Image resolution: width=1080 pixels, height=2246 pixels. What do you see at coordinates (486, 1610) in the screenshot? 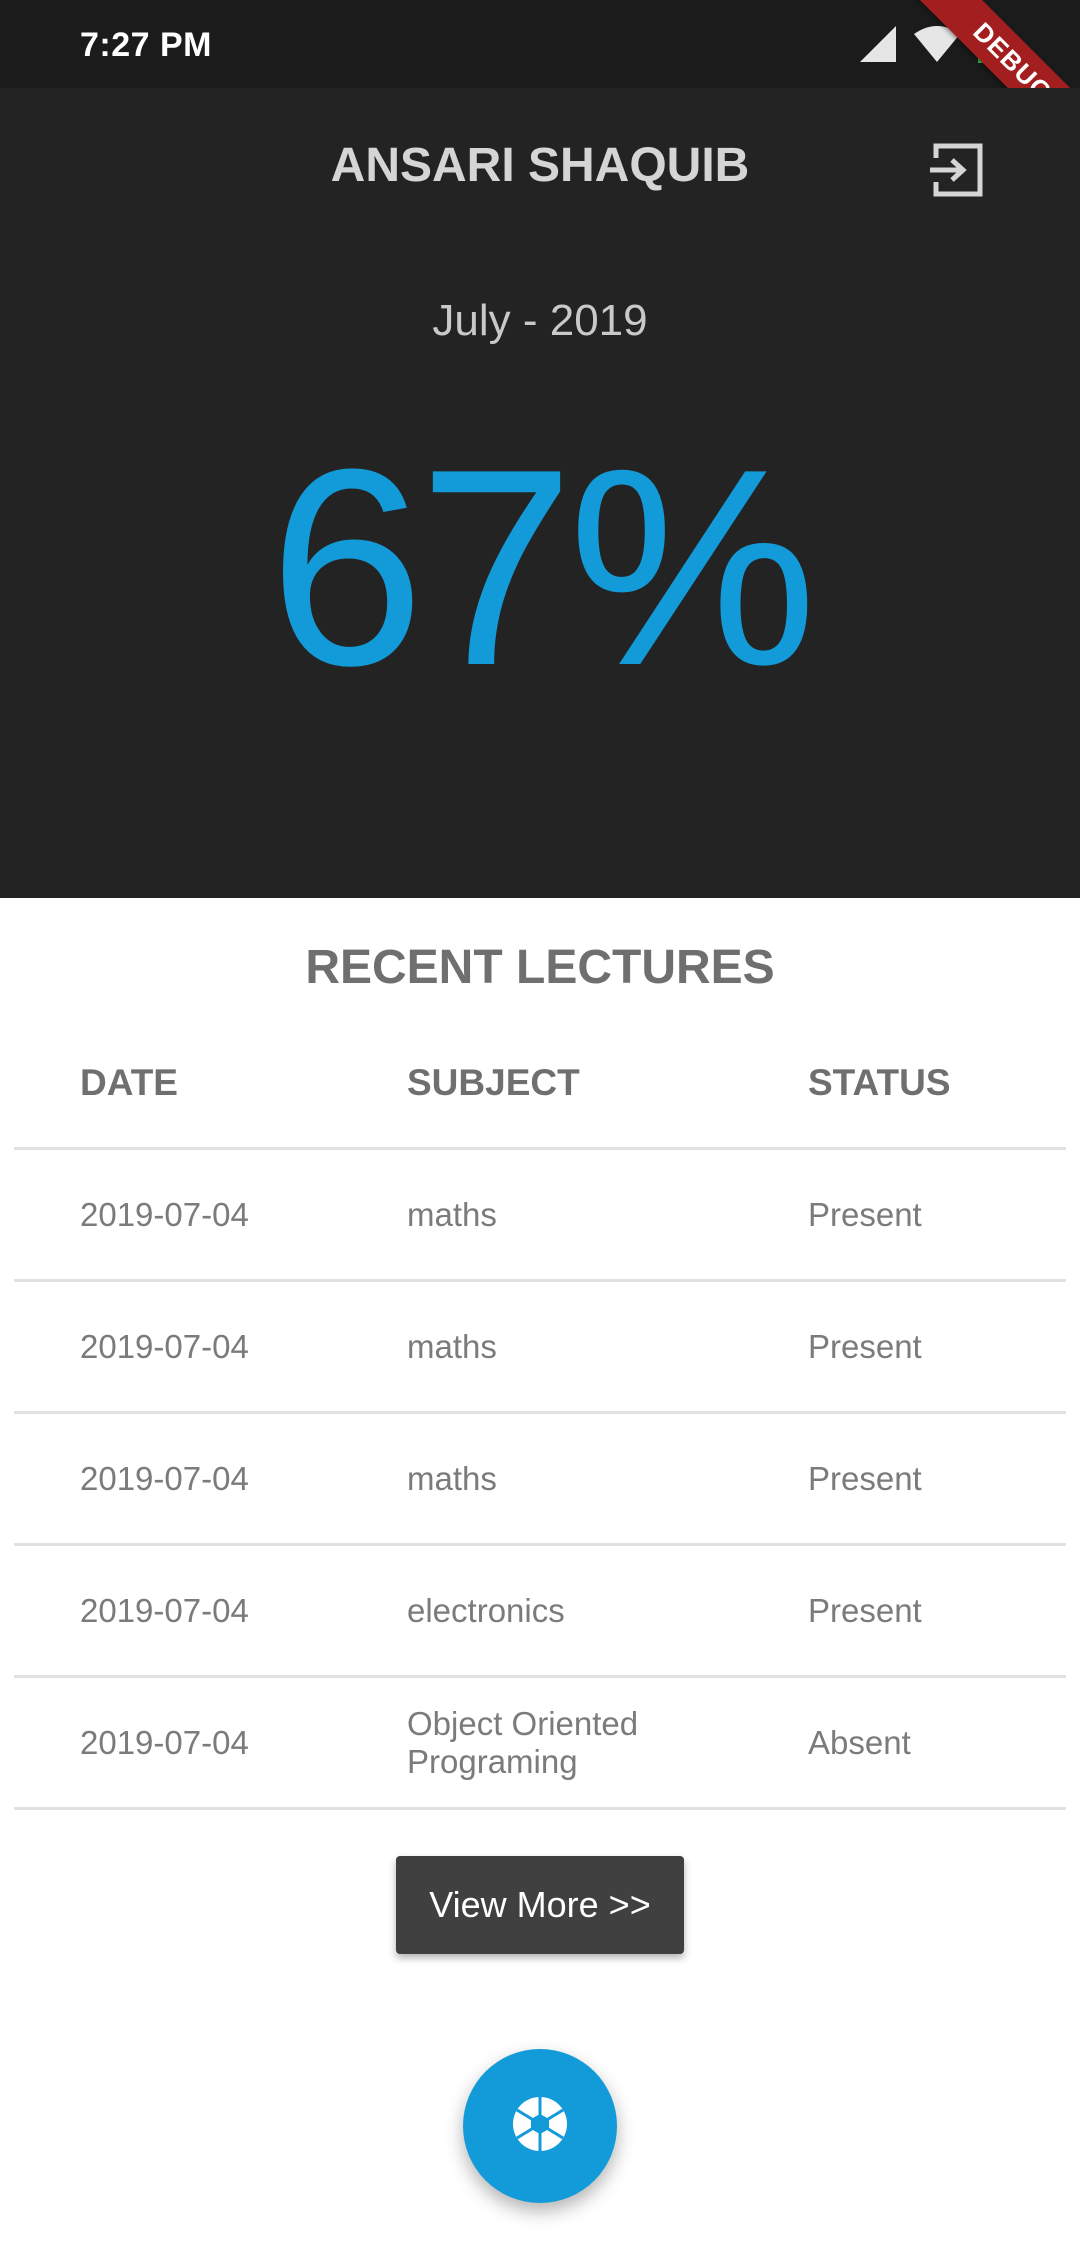
I see `row-subject: electronics` at bounding box center [486, 1610].